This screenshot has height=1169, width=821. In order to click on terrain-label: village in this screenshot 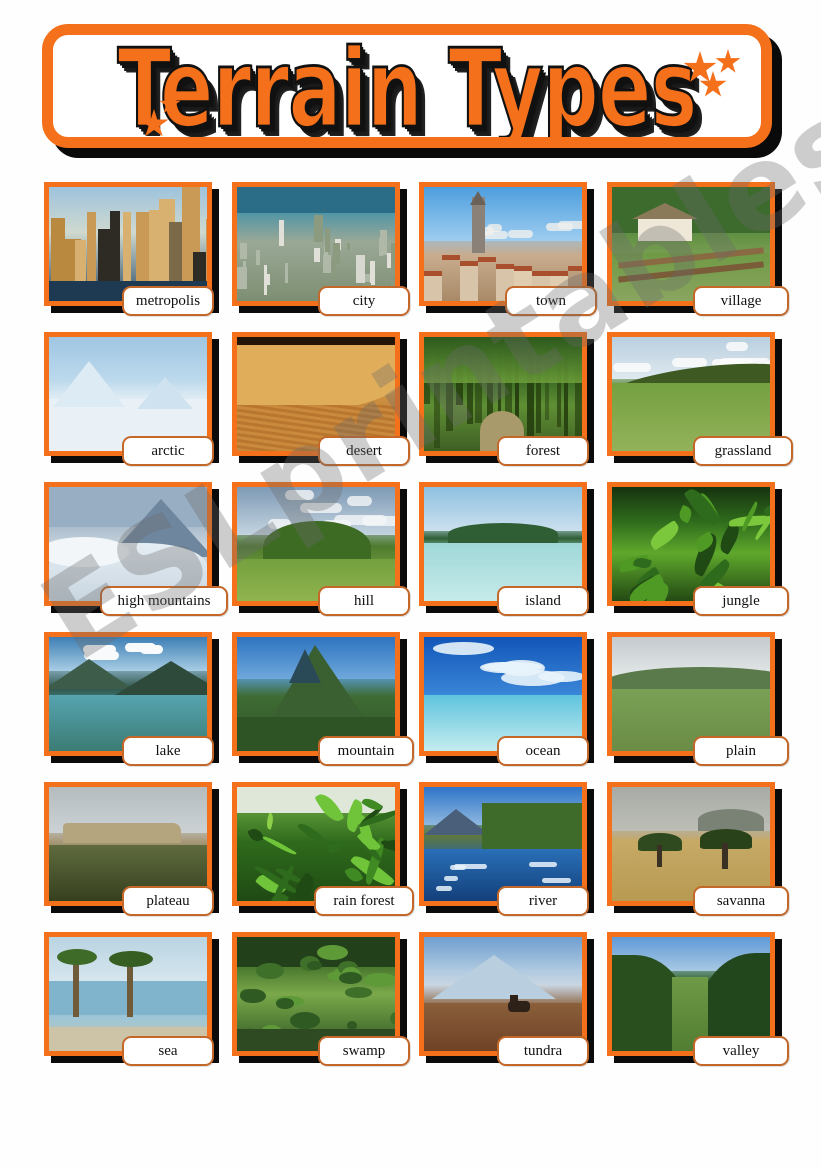, I will do `click(741, 301)`.